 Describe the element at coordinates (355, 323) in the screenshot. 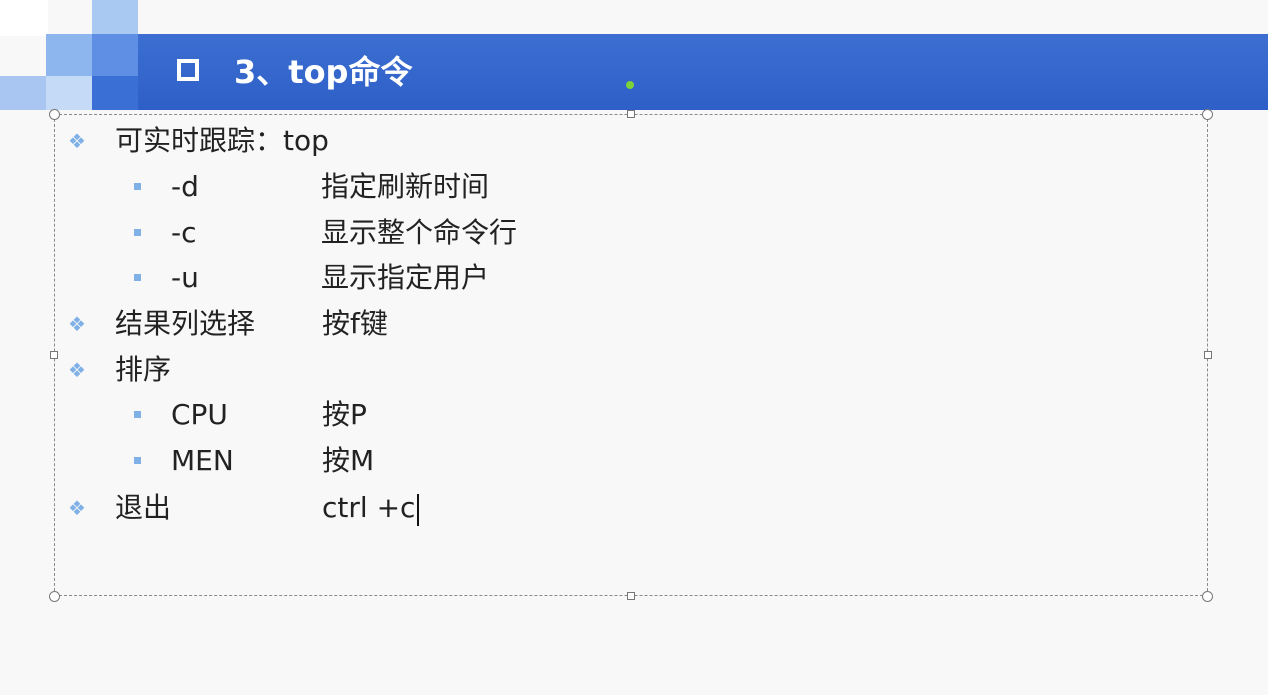

I see `item-value: 按f键` at that location.